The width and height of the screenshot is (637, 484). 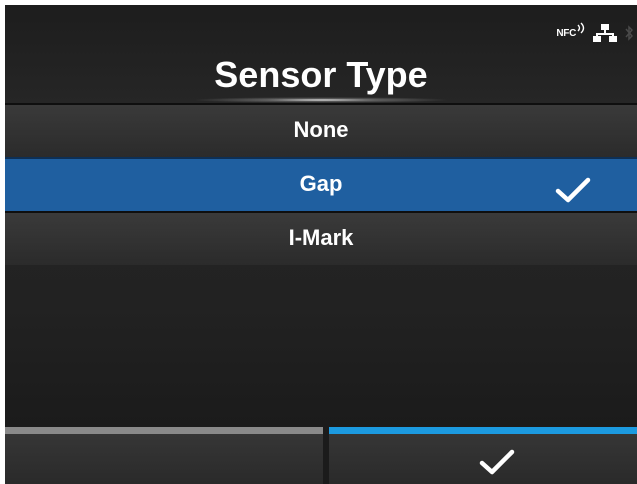 I want to click on option-i-mark: I-Mark, so click(x=321, y=238).